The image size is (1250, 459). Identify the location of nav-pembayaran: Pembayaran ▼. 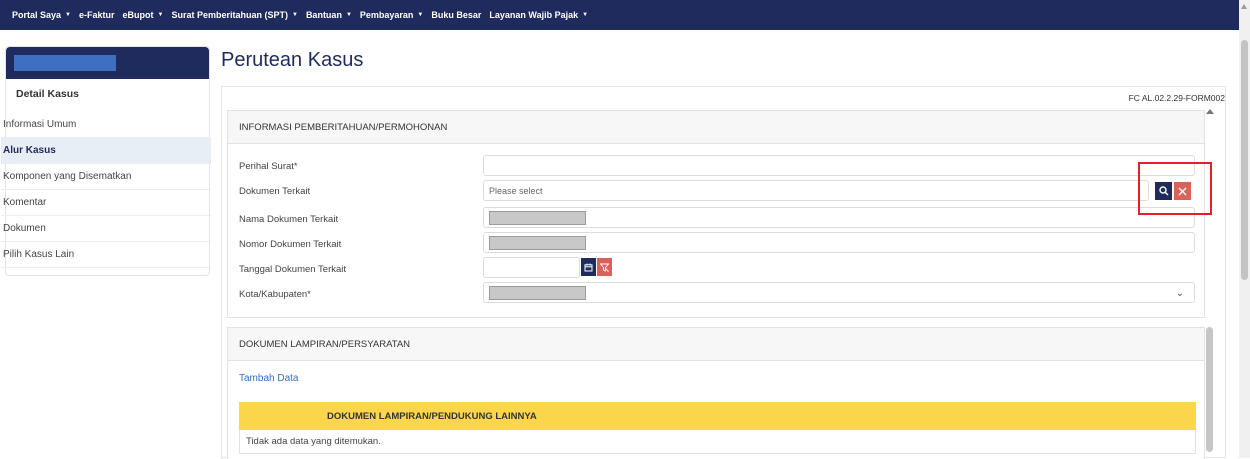
(391, 15).